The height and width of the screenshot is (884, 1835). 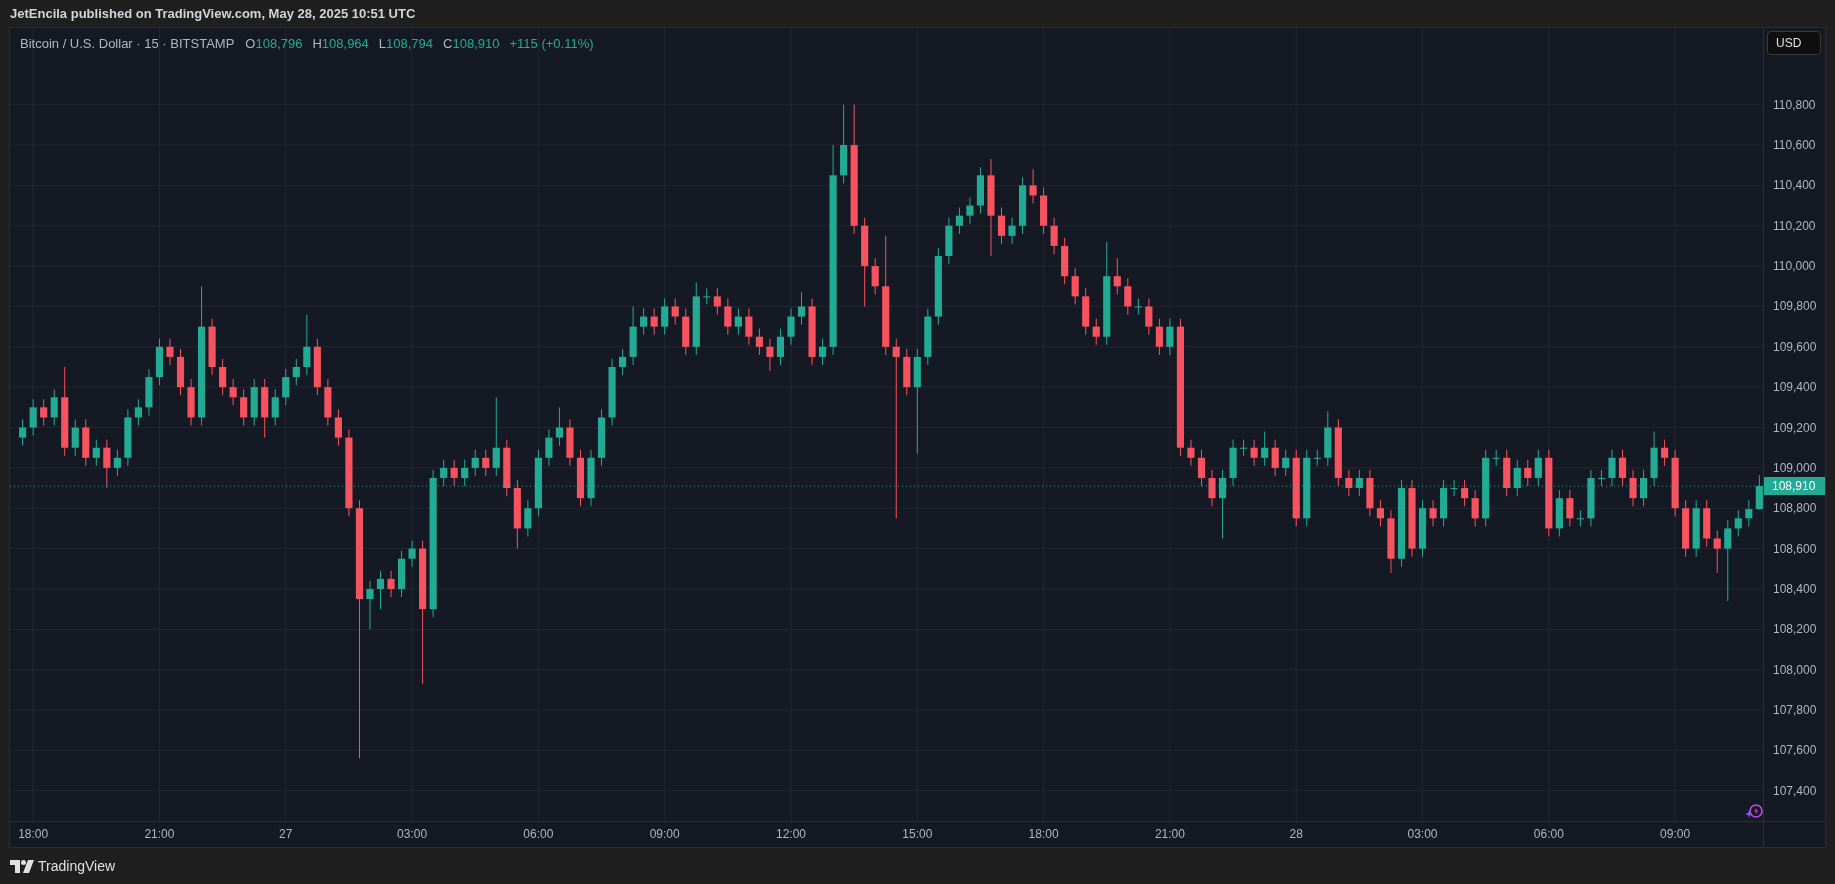 What do you see at coordinates (340, 44) in the screenshot?
I see `ohlc-value: H108,964` at bounding box center [340, 44].